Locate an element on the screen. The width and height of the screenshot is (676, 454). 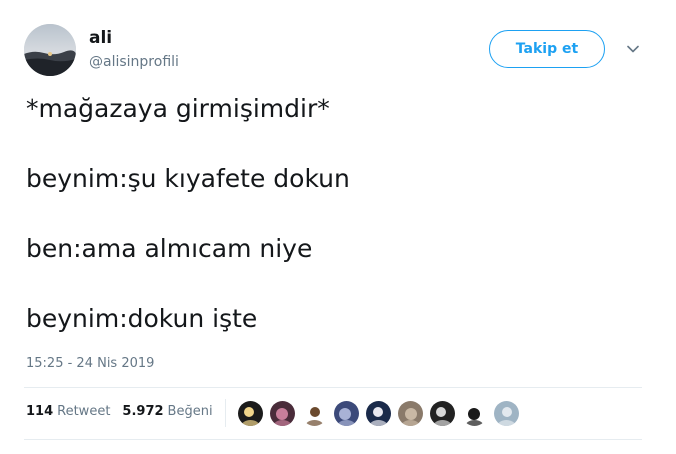
tweet-stats: 114 Retweet 5.972 Beğeni is located at coordinates (125, 412).